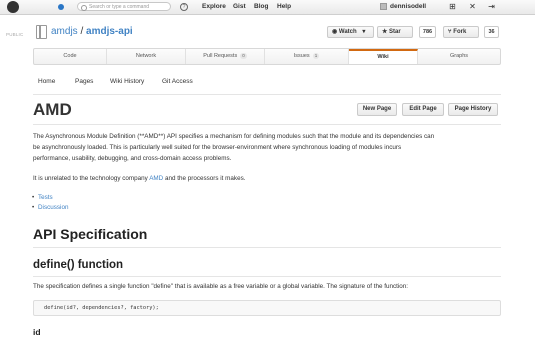 Image resolution: width=535 pixels, height=345 pixels. Describe the element at coordinates (15, 34) in the screenshot. I see `visibility-label: PUBLIC` at that location.